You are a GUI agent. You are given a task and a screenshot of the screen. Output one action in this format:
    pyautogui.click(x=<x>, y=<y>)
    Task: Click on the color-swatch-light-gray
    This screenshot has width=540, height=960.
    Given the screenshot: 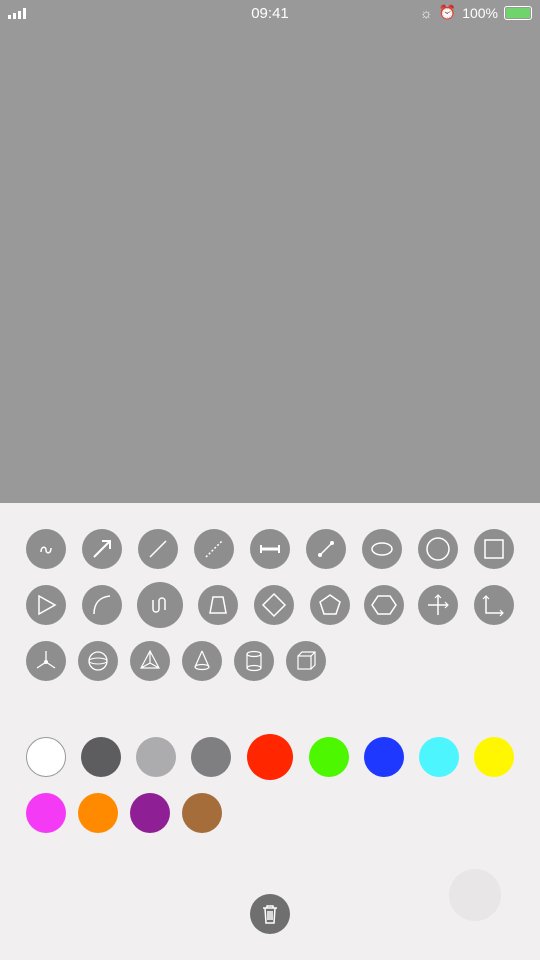 What is the action you would take?
    pyautogui.click(x=156, y=757)
    